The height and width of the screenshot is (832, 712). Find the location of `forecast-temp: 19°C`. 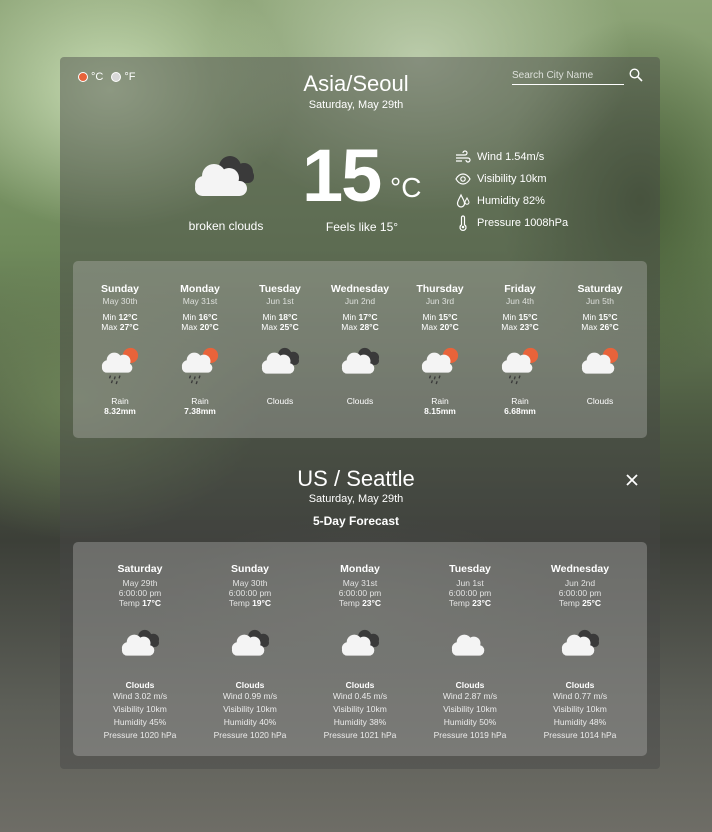

forecast-temp: 19°C is located at coordinates (262, 603).